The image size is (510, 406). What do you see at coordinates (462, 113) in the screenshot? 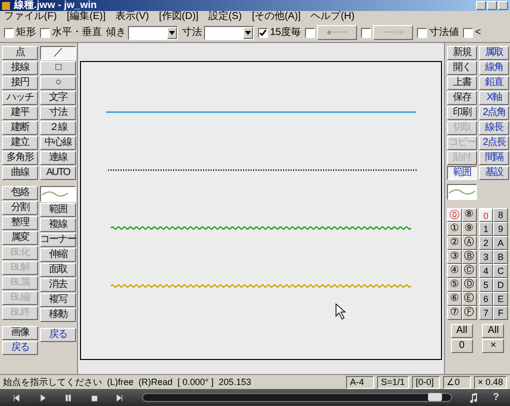
I see `tool-button: 印刷` at bounding box center [462, 113].